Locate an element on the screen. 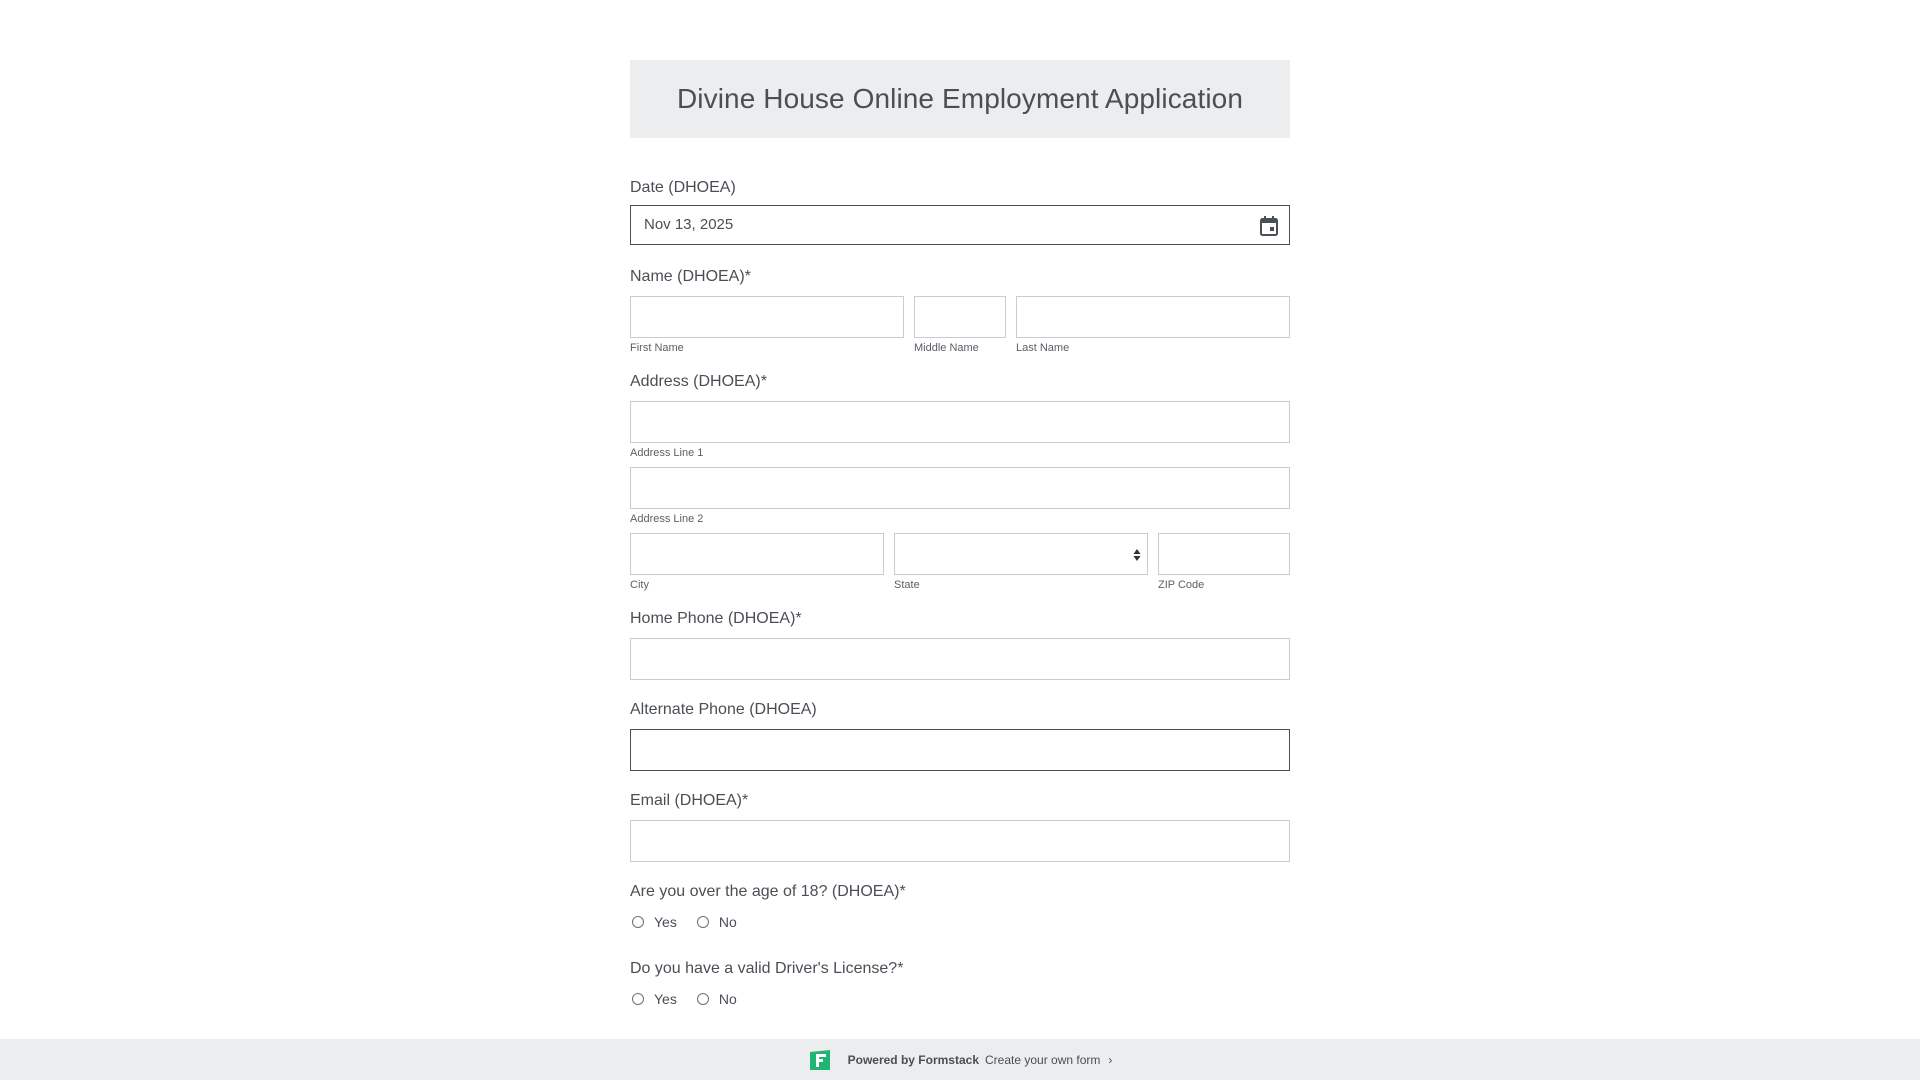  date-field: Date (DHOEA) Nov 13, 2025 is located at coordinates (960, 211).